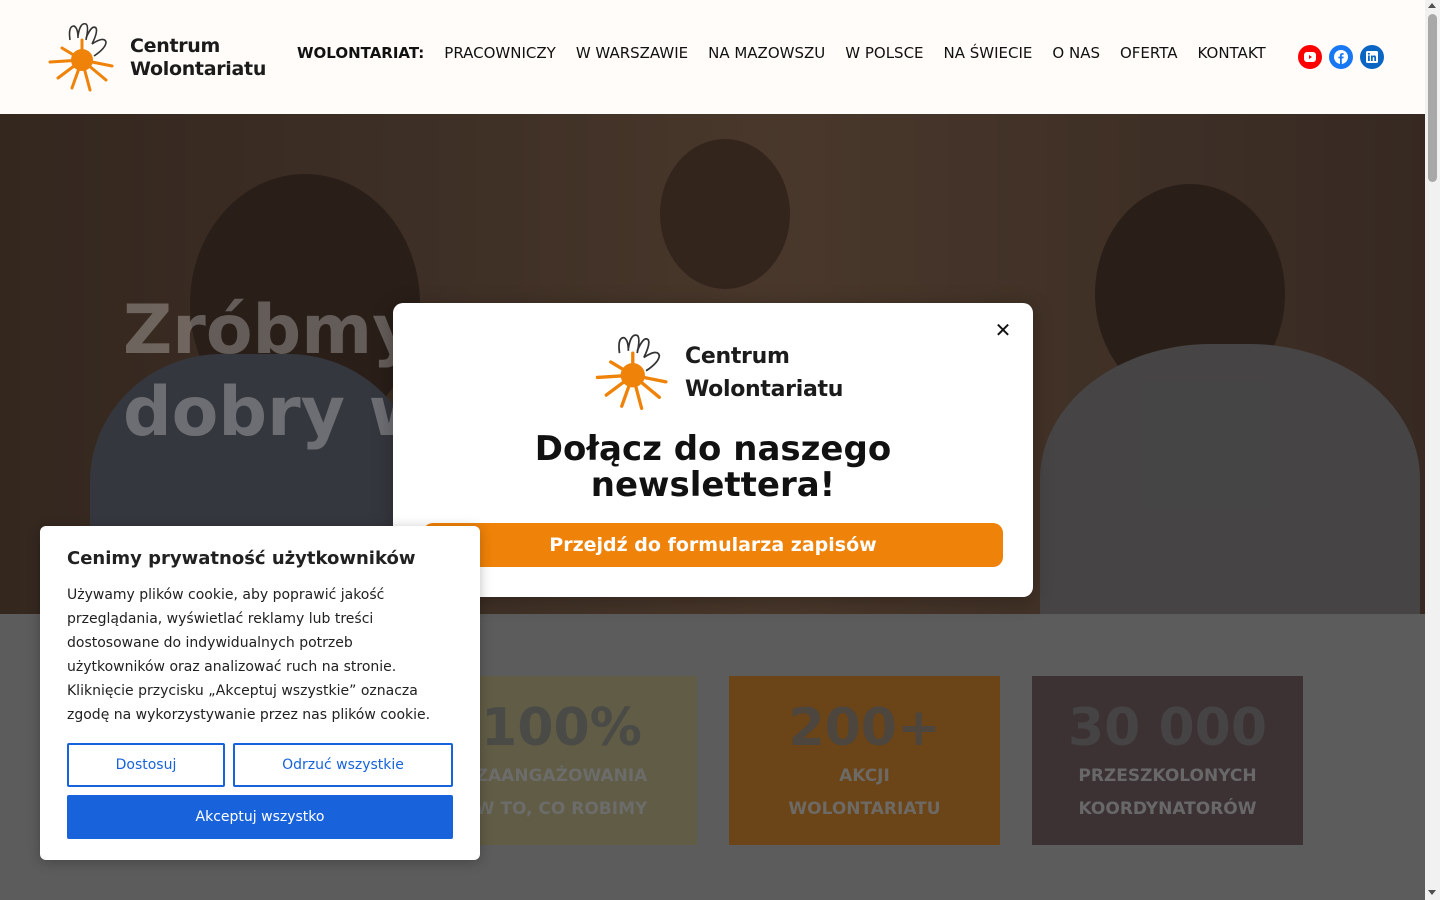  I want to click on reject-all-button: Odrzuć wszystkie, so click(343, 765).